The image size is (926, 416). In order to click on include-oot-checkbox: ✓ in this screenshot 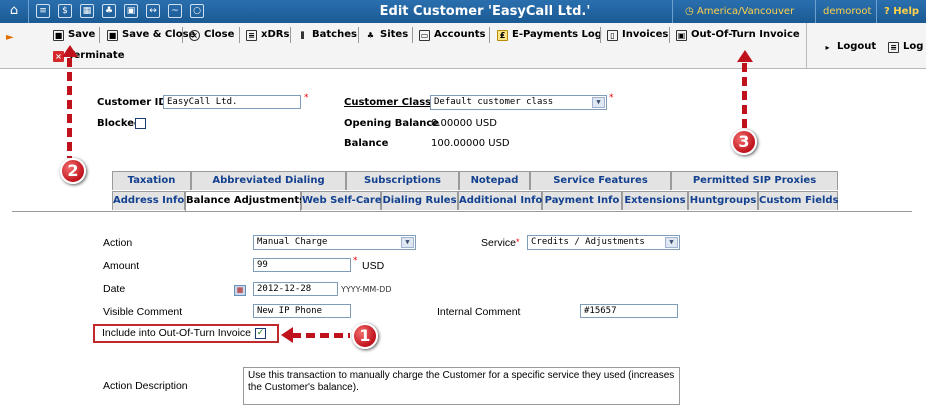, I will do `click(260, 333)`.